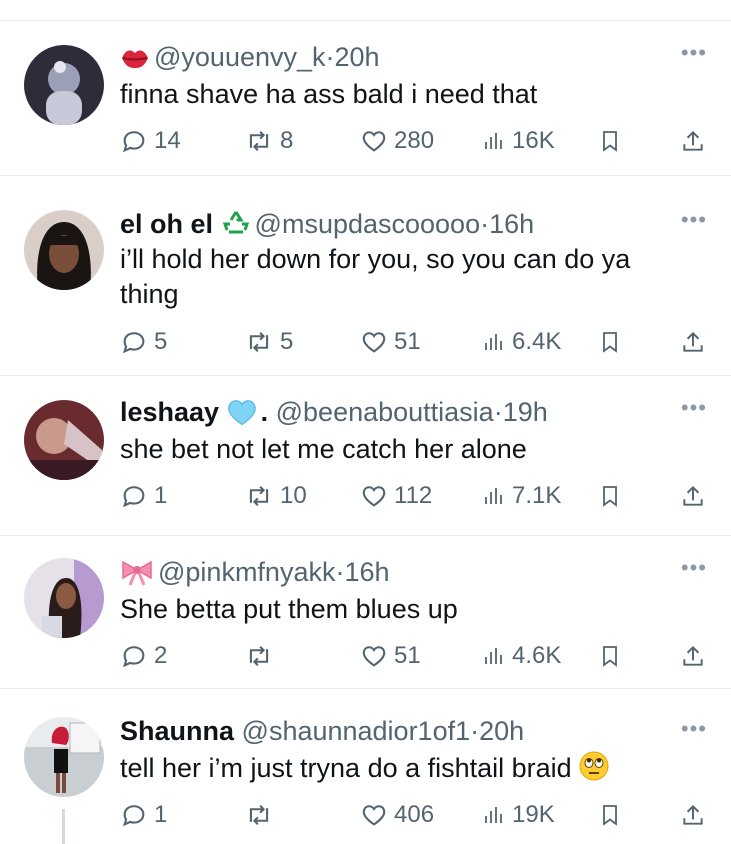  I want to click on views-button: 16K, so click(518, 141).